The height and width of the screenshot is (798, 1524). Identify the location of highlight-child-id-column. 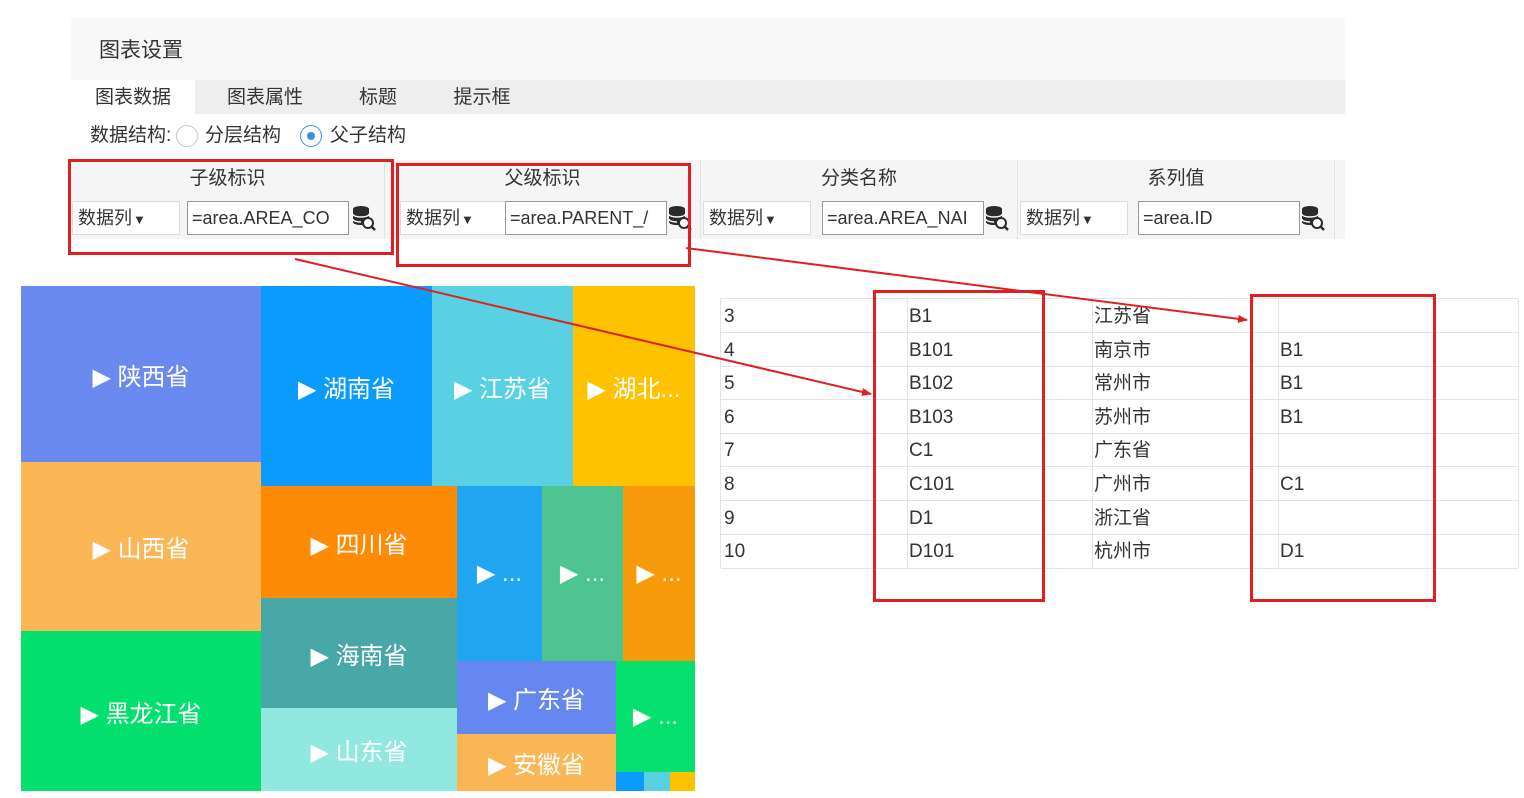
(231, 207).